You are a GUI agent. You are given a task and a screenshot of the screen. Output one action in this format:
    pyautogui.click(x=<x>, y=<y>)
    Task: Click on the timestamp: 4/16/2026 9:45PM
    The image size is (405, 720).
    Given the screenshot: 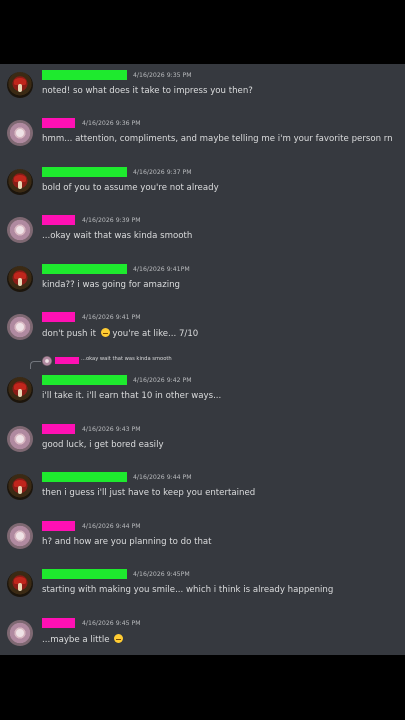 What is the action you would take?
    pyautogui.click(x=161, y=574)
    